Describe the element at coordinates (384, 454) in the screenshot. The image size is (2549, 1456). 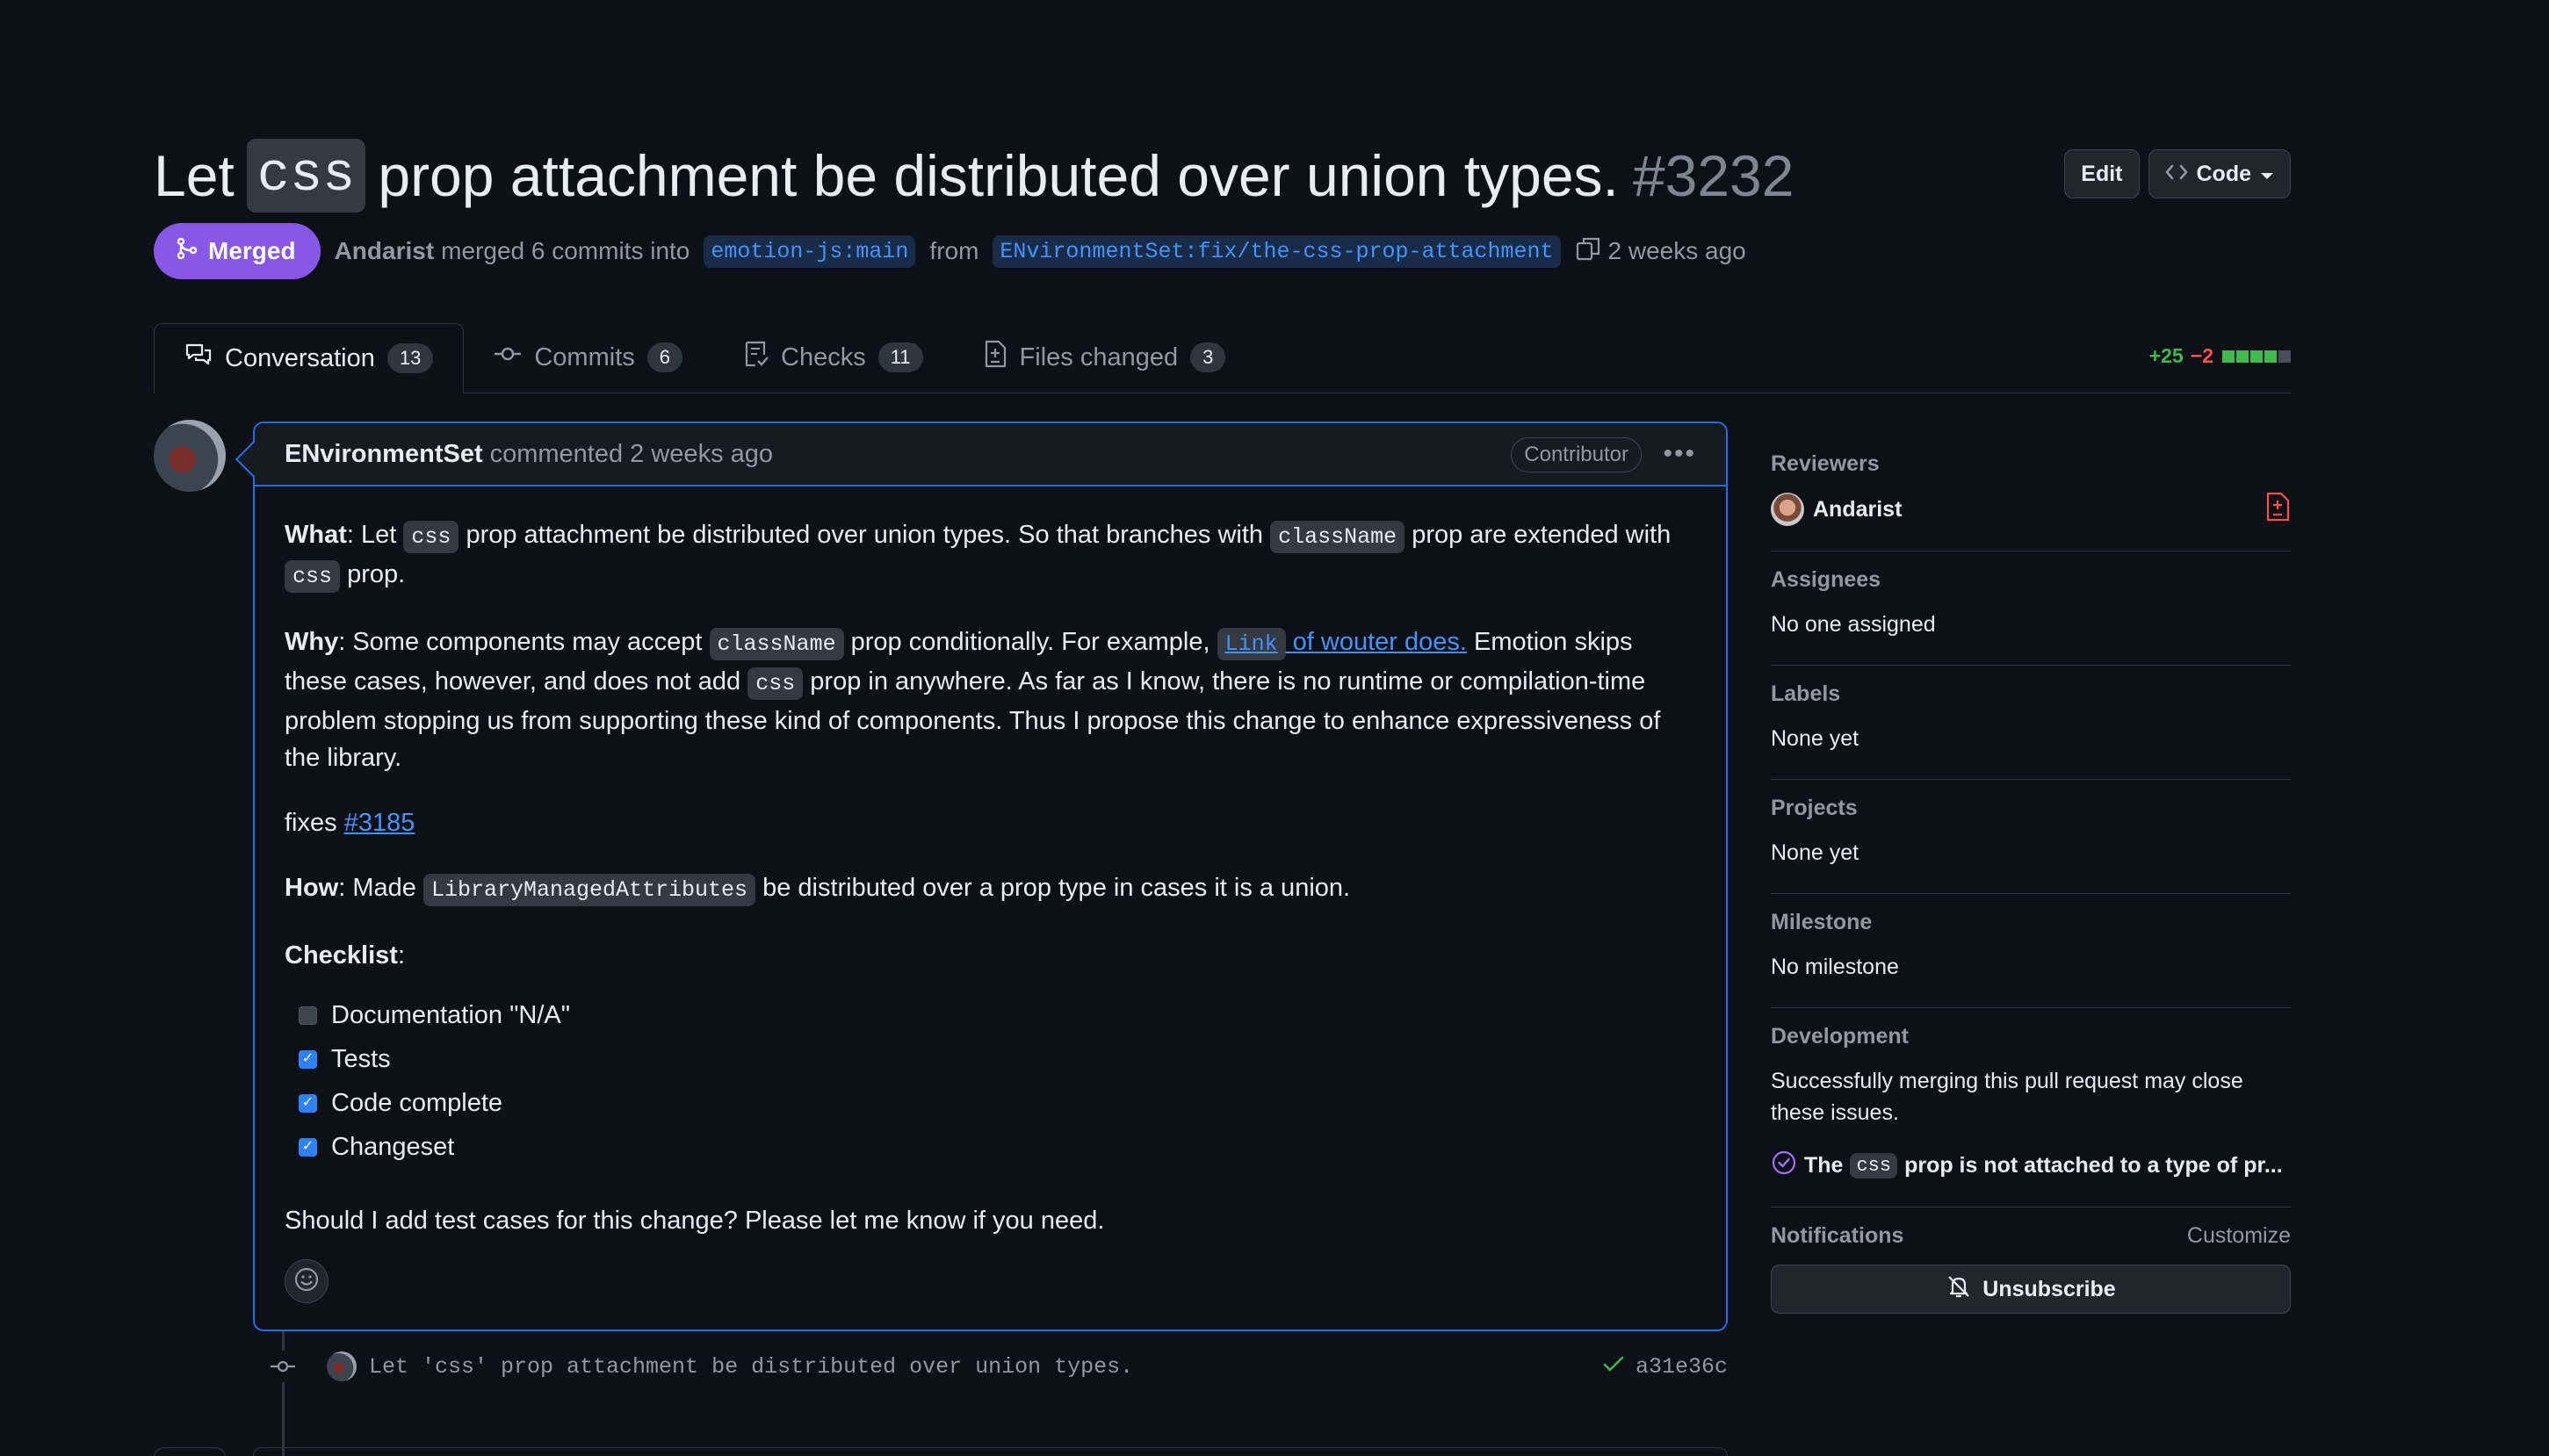
I see `comment-author: ENvironmentSet` at that location.